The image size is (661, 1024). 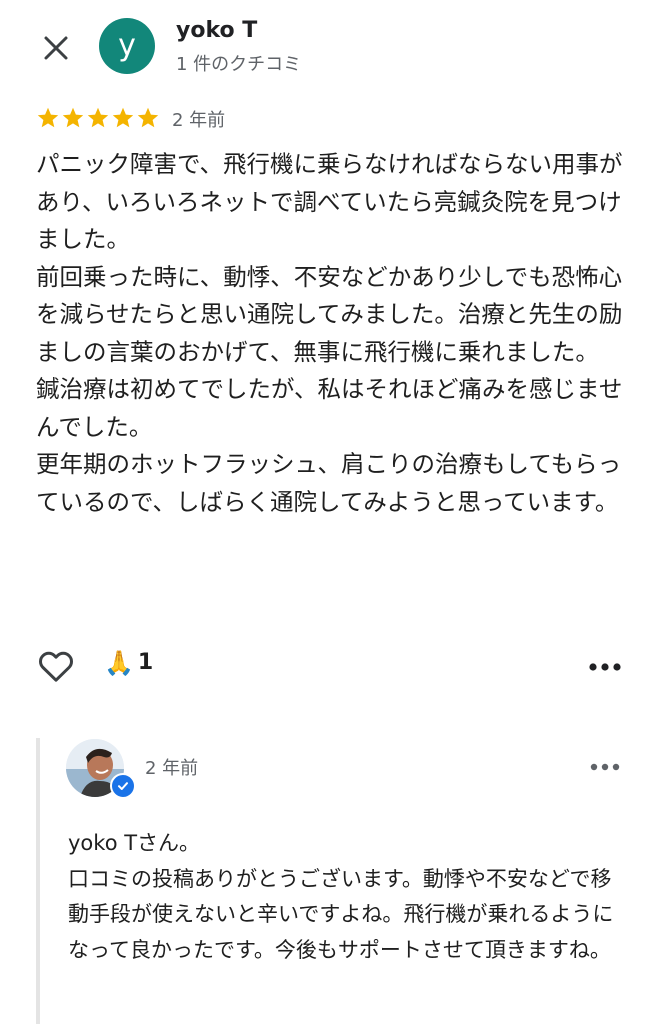 I want to click on star-rating, so click(x=98, y=118).